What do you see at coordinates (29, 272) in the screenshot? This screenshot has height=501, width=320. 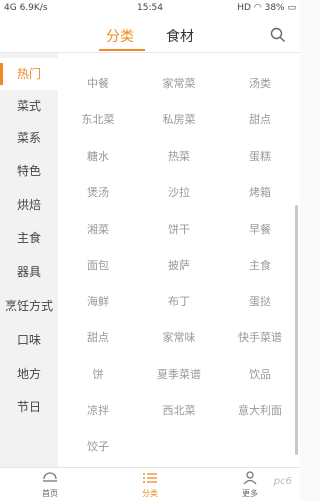 I see `sidebar-item-utensils: 器具` at bounding box center [29, 272].